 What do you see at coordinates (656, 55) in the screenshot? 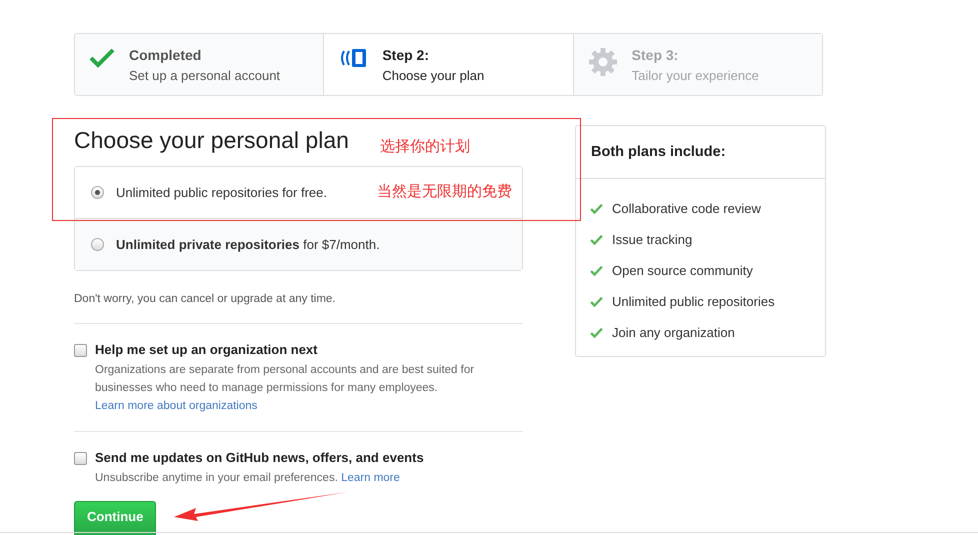
I see `step-title: Step 3:` at bounding box center [656, 55].